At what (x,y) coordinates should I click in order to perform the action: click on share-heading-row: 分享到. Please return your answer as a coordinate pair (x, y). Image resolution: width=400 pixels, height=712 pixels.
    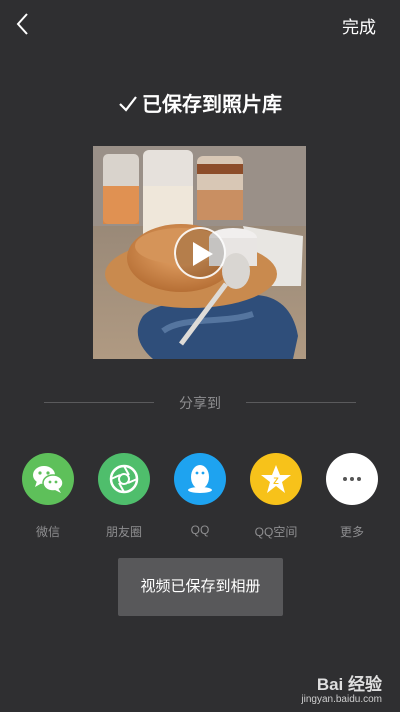
    Looking at the image, I should click on (200, 402).